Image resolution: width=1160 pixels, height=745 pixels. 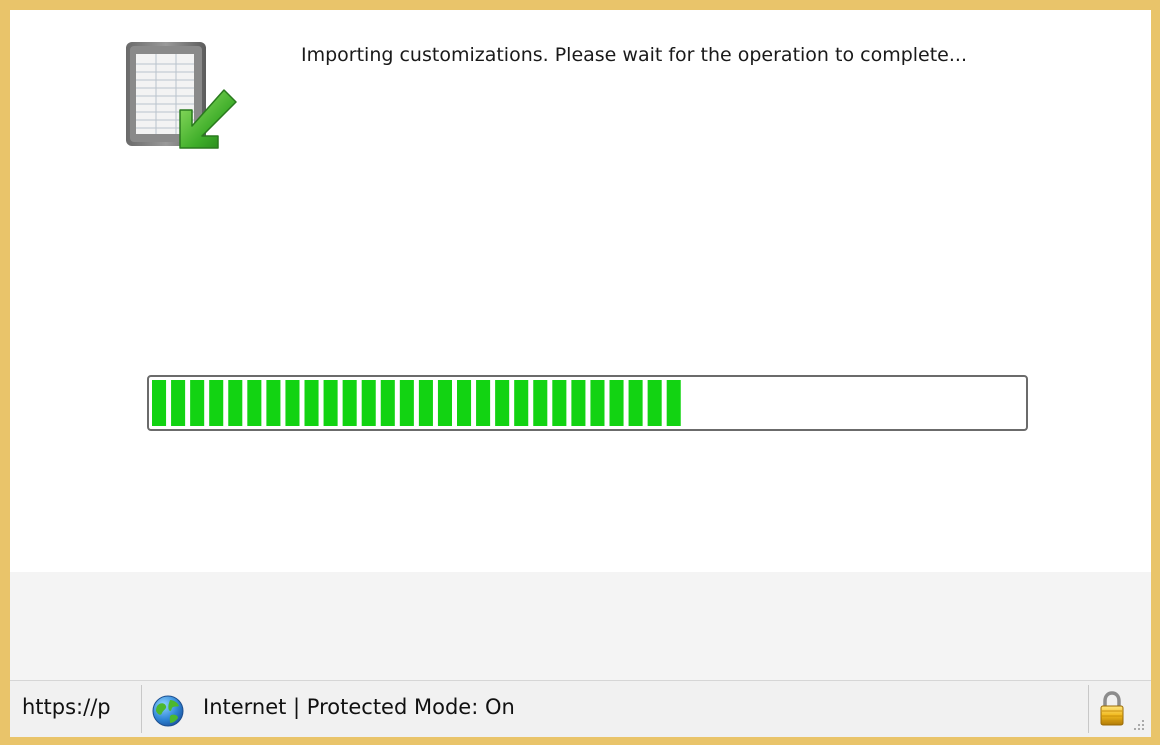 What do you see at coordinates (1139, 724) in the screenshot?
I see `resize-grip-icon` at bounding box center [1139, 724].